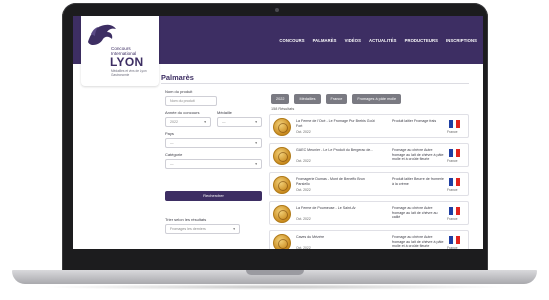 This screenshot has width=549, height=300. I want to click on page-title: Palmarès, so click(177, 77).